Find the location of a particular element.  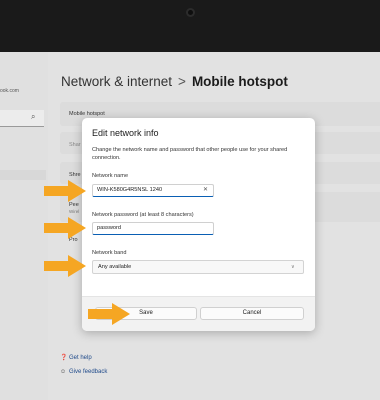

callout-arrow-network-band is located at coordinates (65, 266).